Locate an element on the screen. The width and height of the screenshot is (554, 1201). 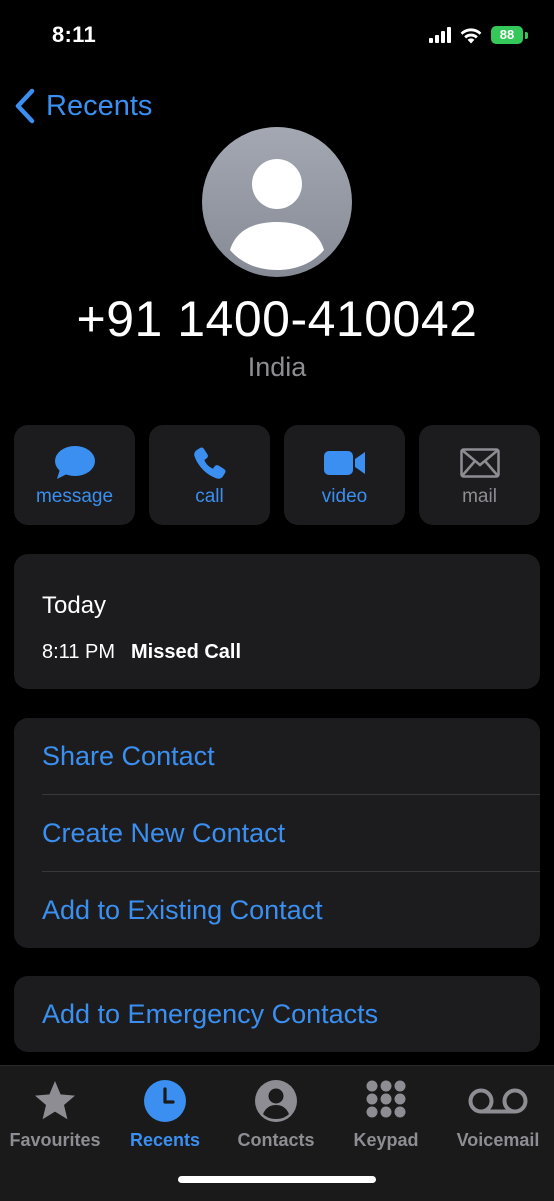
tab-recents: Recents is located at coordinates (165, 1118).